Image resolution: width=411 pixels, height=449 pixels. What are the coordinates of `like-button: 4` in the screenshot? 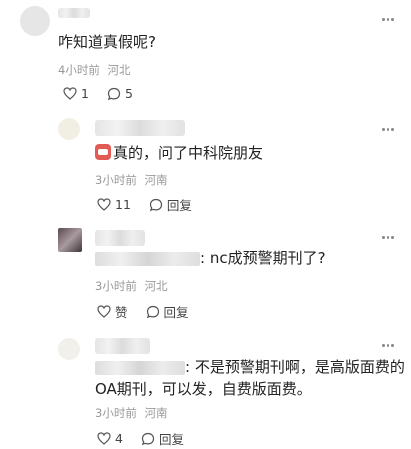 It's located at (110, 438).